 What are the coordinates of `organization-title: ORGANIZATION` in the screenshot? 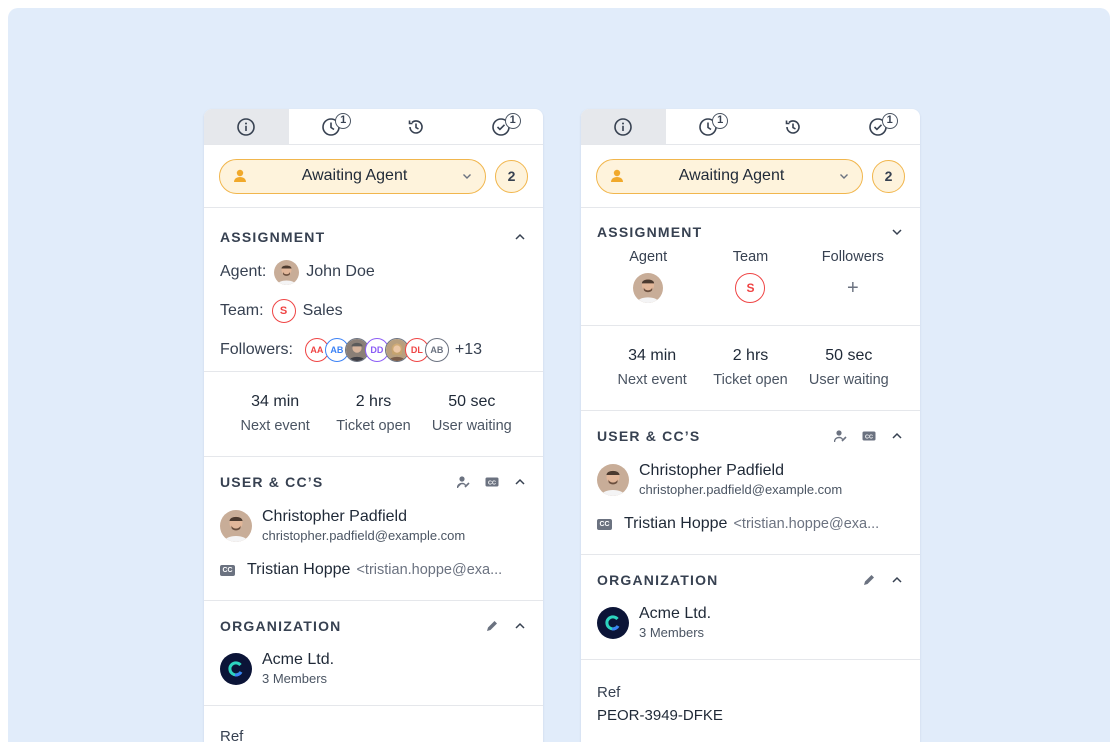 It's located at (658, 580).